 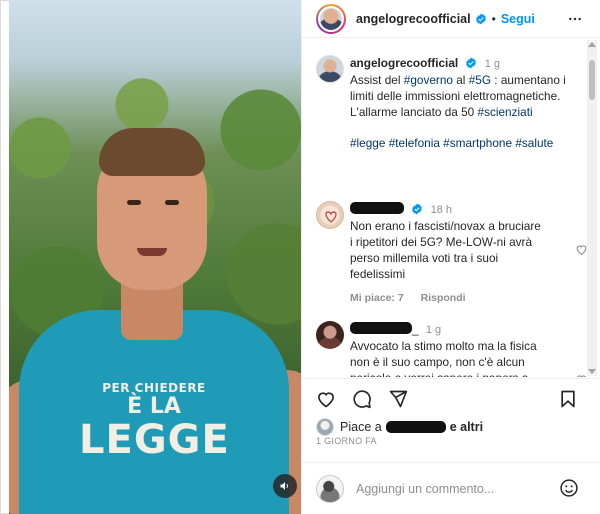 What do you see at coordinates (592, 44) in the screenshot?
I see `scroll-up-arrow-icon` at bounding box center [592, 44].